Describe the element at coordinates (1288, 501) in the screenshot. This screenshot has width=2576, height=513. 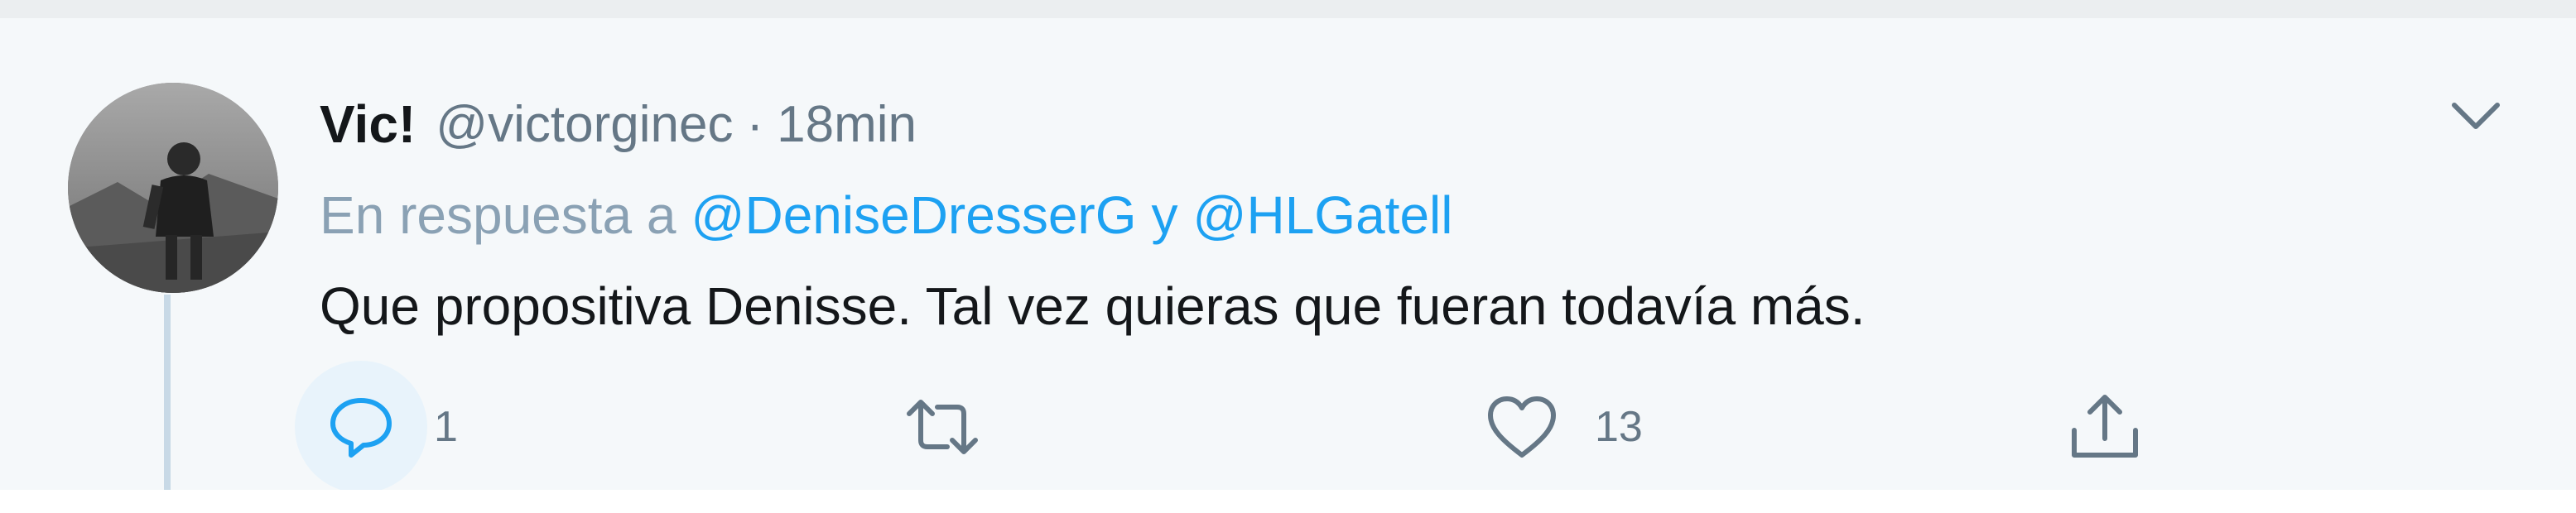
I see `bottom-edge` at that location.